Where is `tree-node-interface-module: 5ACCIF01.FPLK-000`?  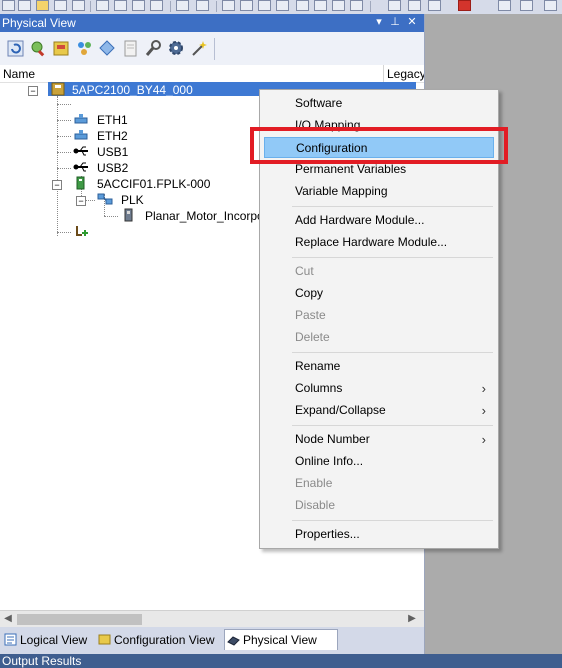 tree-node-interface-module: 5ACCIF01.FPLK-000 is located at coordinates (153, 184).